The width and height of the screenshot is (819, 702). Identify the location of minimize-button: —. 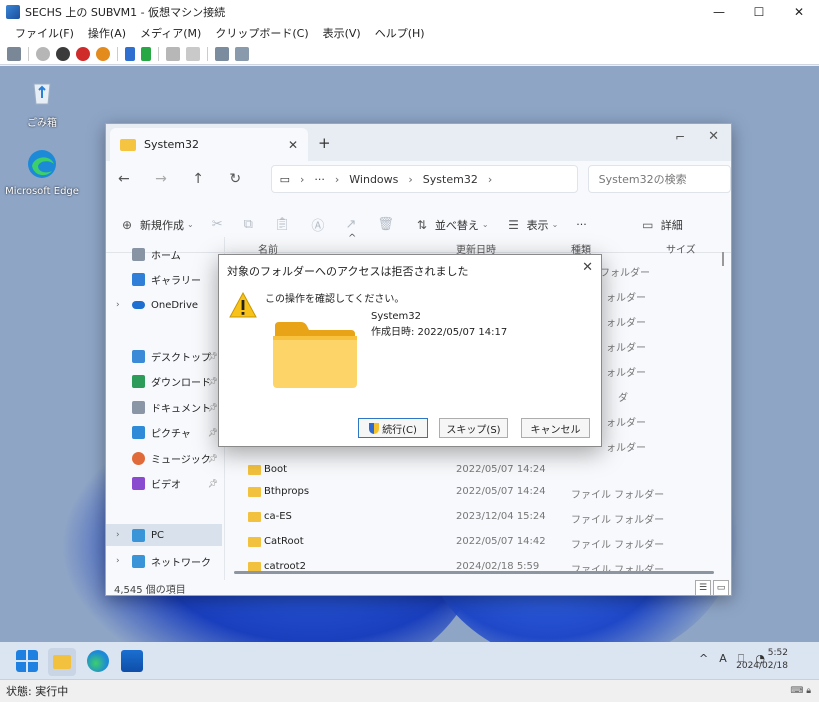
(719, 11).